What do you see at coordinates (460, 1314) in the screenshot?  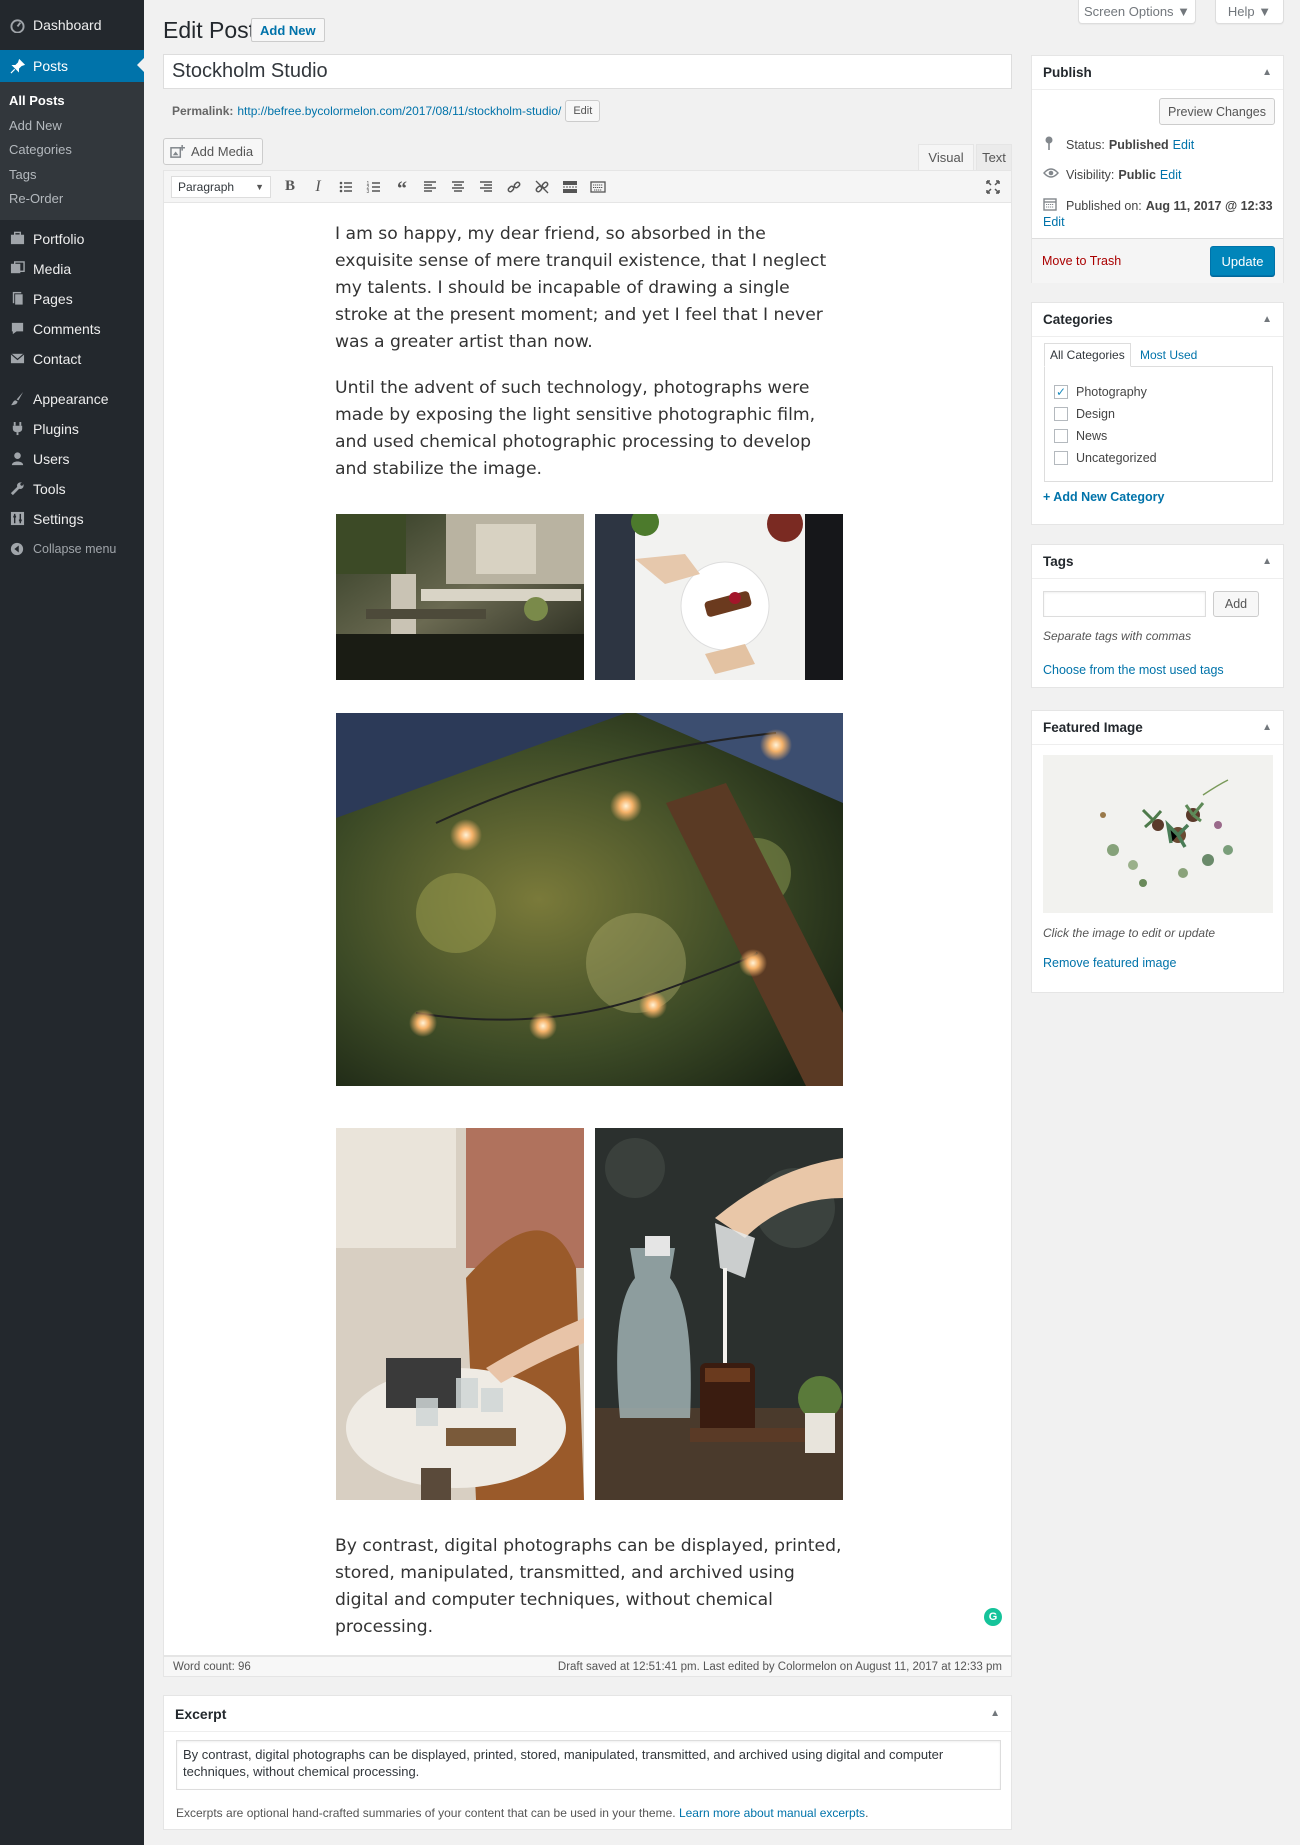 I see `content-image-water-pour` at bounding box center [460, 1314].